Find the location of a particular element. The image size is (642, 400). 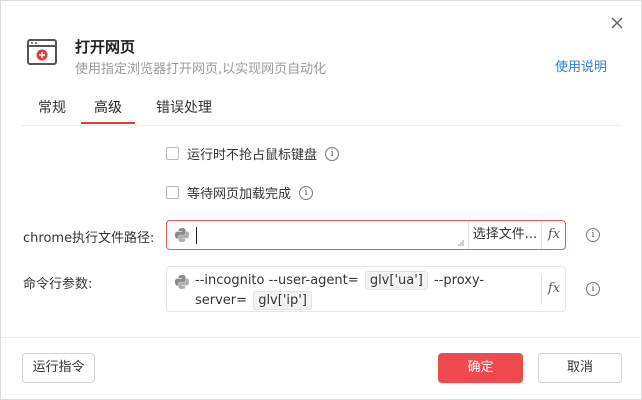

wait-page-load-label: 等待网页加载完成 is located at coordinates (239, 194).